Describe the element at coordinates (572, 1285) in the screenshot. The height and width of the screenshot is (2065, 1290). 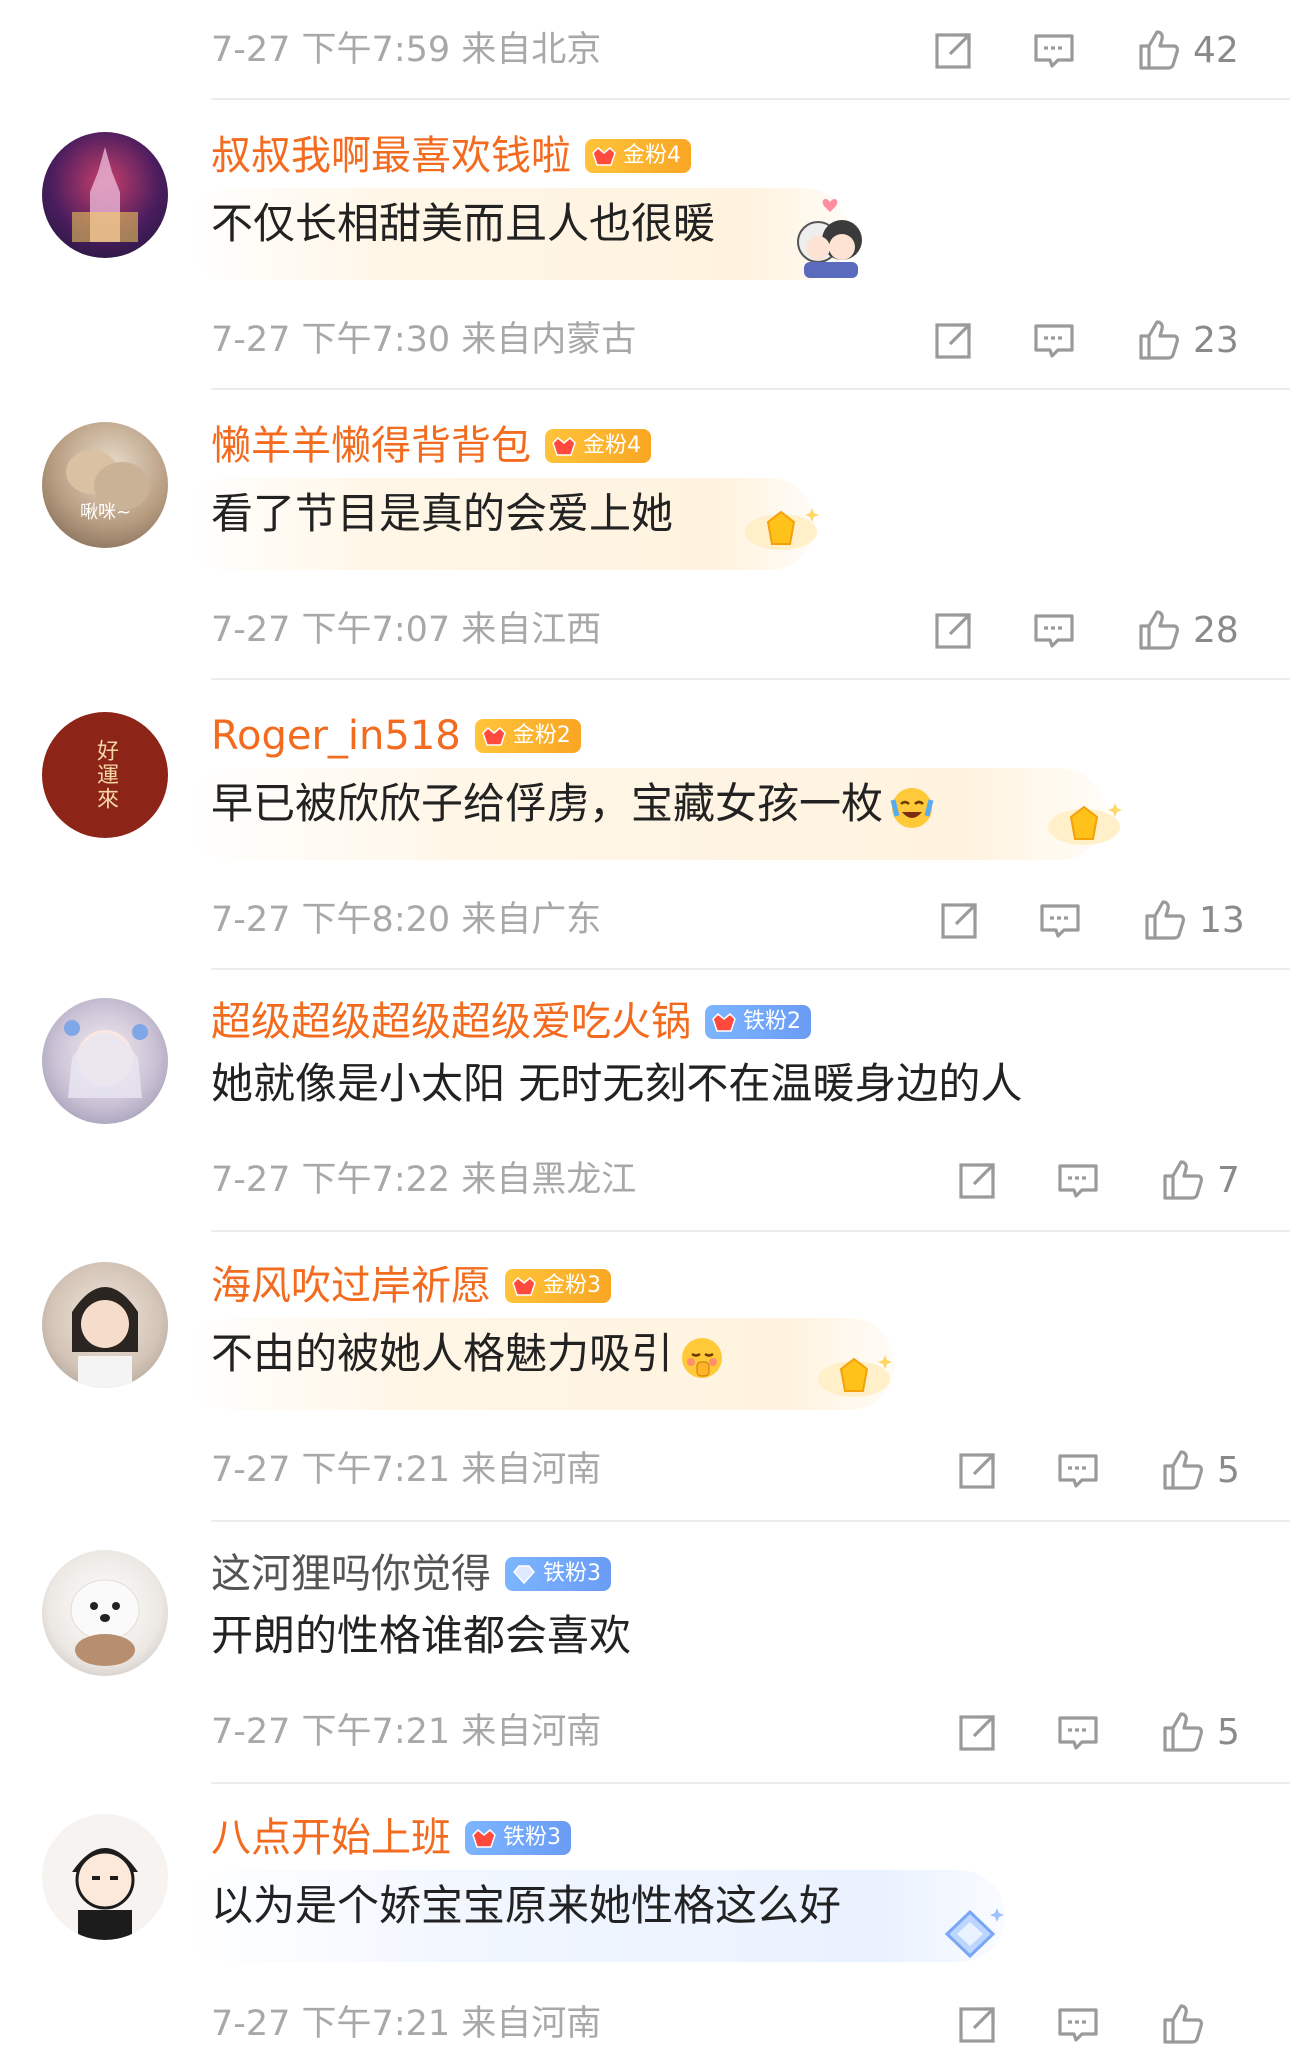
I see `badge-label: 金粉3` at that location.